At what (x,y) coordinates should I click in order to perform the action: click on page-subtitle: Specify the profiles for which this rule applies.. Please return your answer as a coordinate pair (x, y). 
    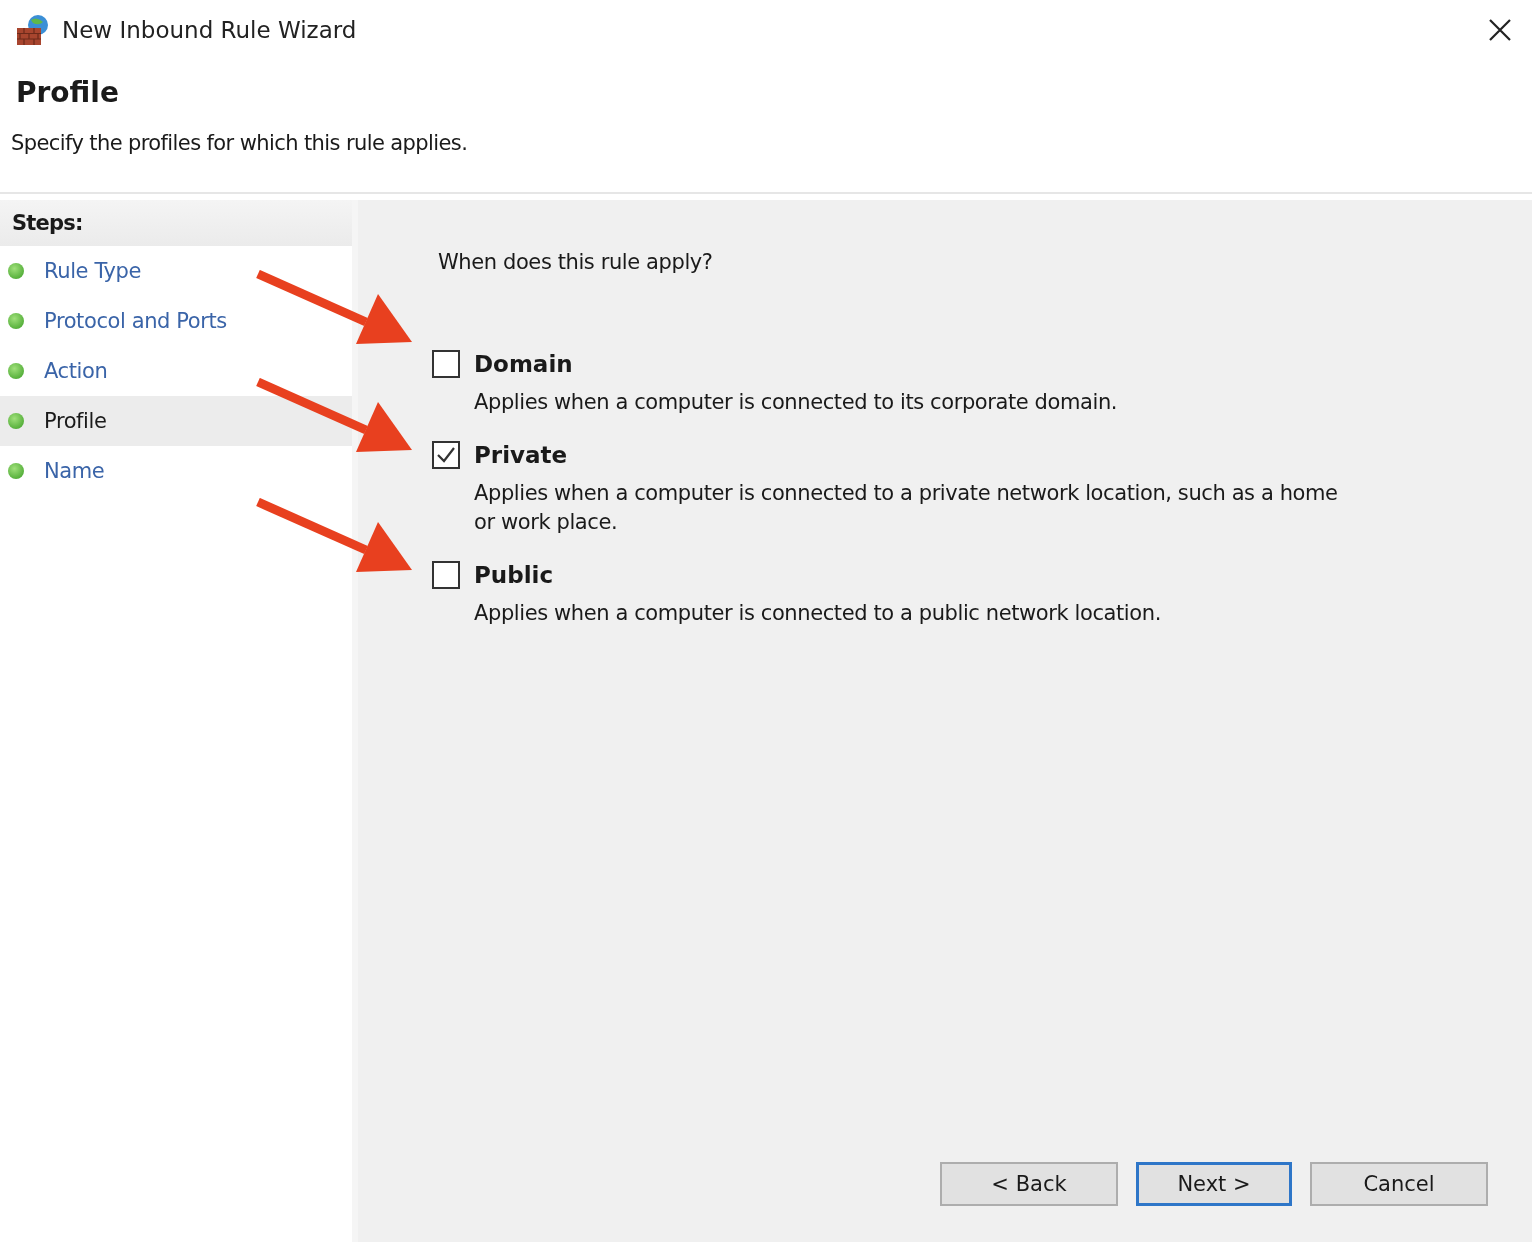
    Looking at the image, I should click on (240, 143).